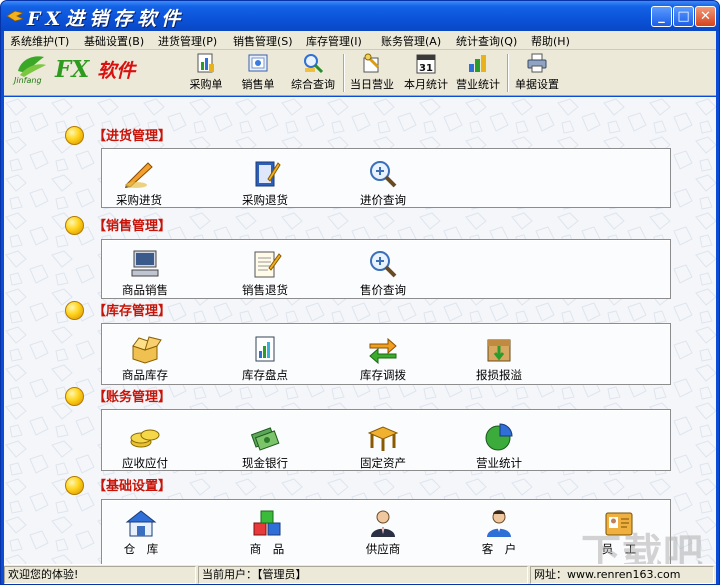 The image size is (720, 585). I want to click on item-stocktaking: 库存盘点, so click(265, 358).